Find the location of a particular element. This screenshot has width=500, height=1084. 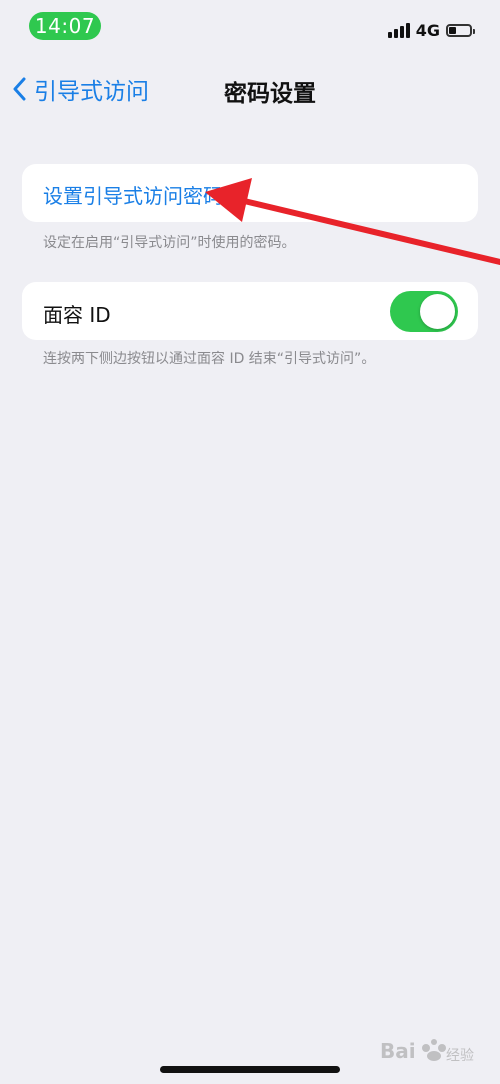

passcode-link: 设置引导式访问密码 is located at coordinates (133, 194).